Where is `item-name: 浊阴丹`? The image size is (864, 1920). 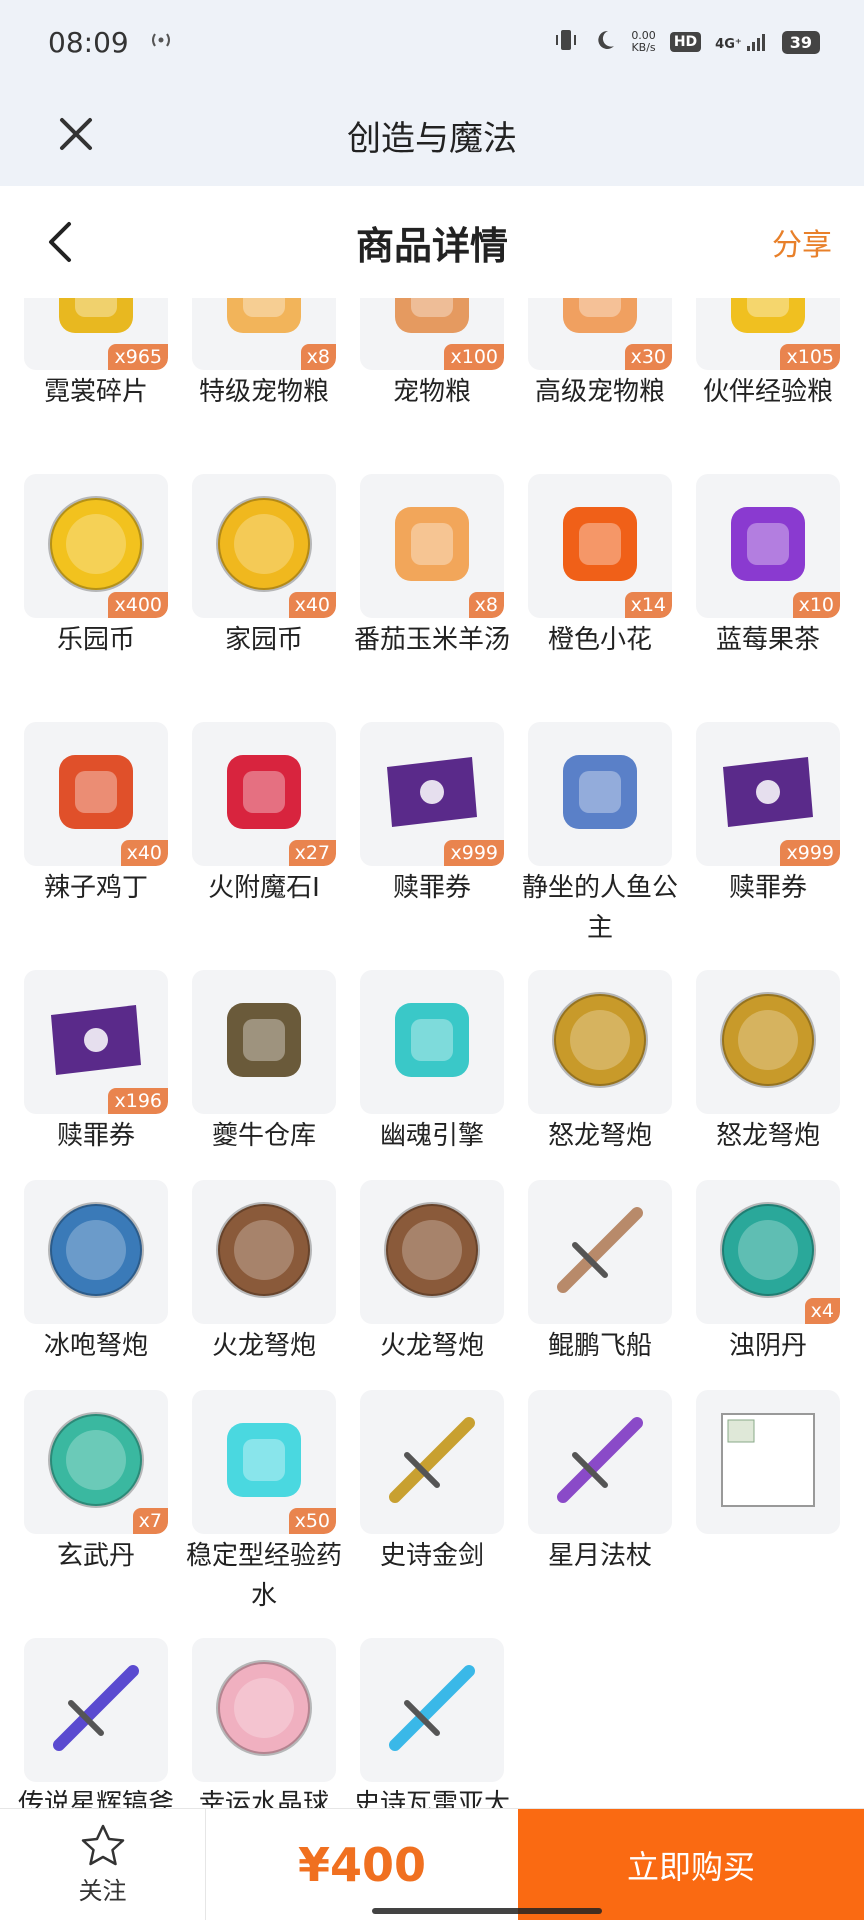
item-name: 浊阴丹 is located at coordinates (767, 1346).